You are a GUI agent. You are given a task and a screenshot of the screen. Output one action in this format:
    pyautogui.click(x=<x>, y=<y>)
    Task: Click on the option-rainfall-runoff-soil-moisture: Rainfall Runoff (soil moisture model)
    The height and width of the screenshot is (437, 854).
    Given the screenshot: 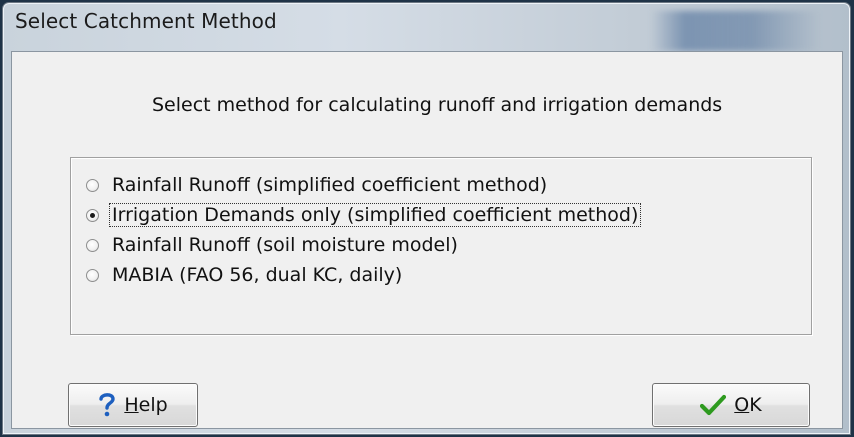 What is the action you would take?
    pyautogui.click(x=273, y=245)
    